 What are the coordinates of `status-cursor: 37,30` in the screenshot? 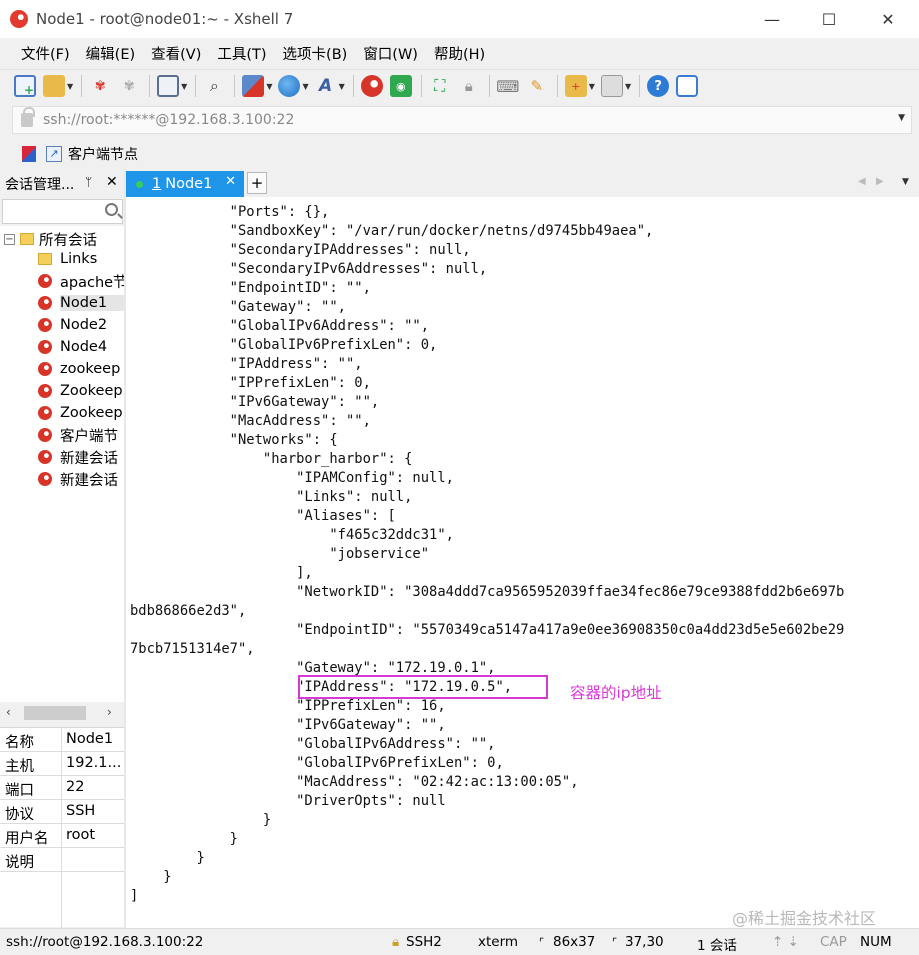 It's located at (644, 942).